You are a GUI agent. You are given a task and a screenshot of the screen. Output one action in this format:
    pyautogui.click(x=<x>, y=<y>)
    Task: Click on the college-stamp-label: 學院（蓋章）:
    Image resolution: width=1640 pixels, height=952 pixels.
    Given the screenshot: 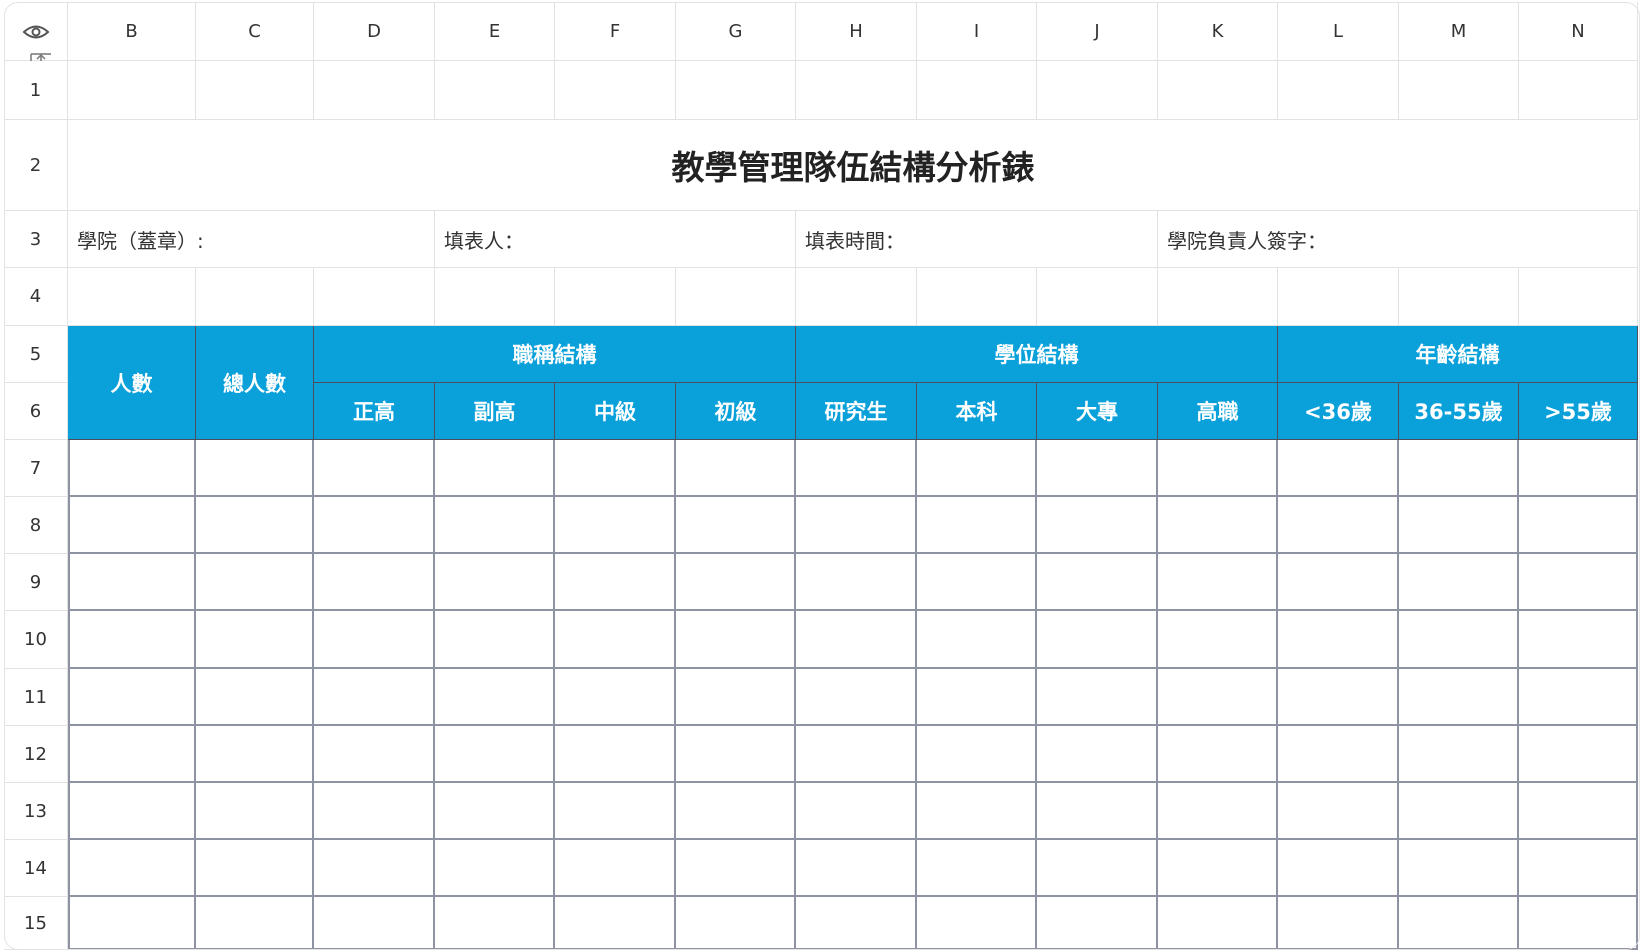 What is the action you would take?
    pyautogui.click(x=251, y=239)
    